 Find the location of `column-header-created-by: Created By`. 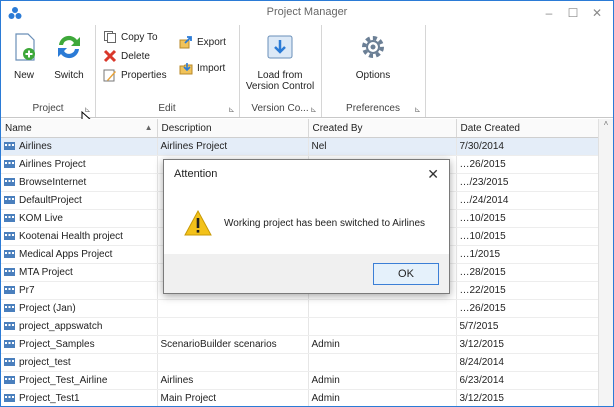

column-header-created-by: Created By is located at coordinates (382, 128).